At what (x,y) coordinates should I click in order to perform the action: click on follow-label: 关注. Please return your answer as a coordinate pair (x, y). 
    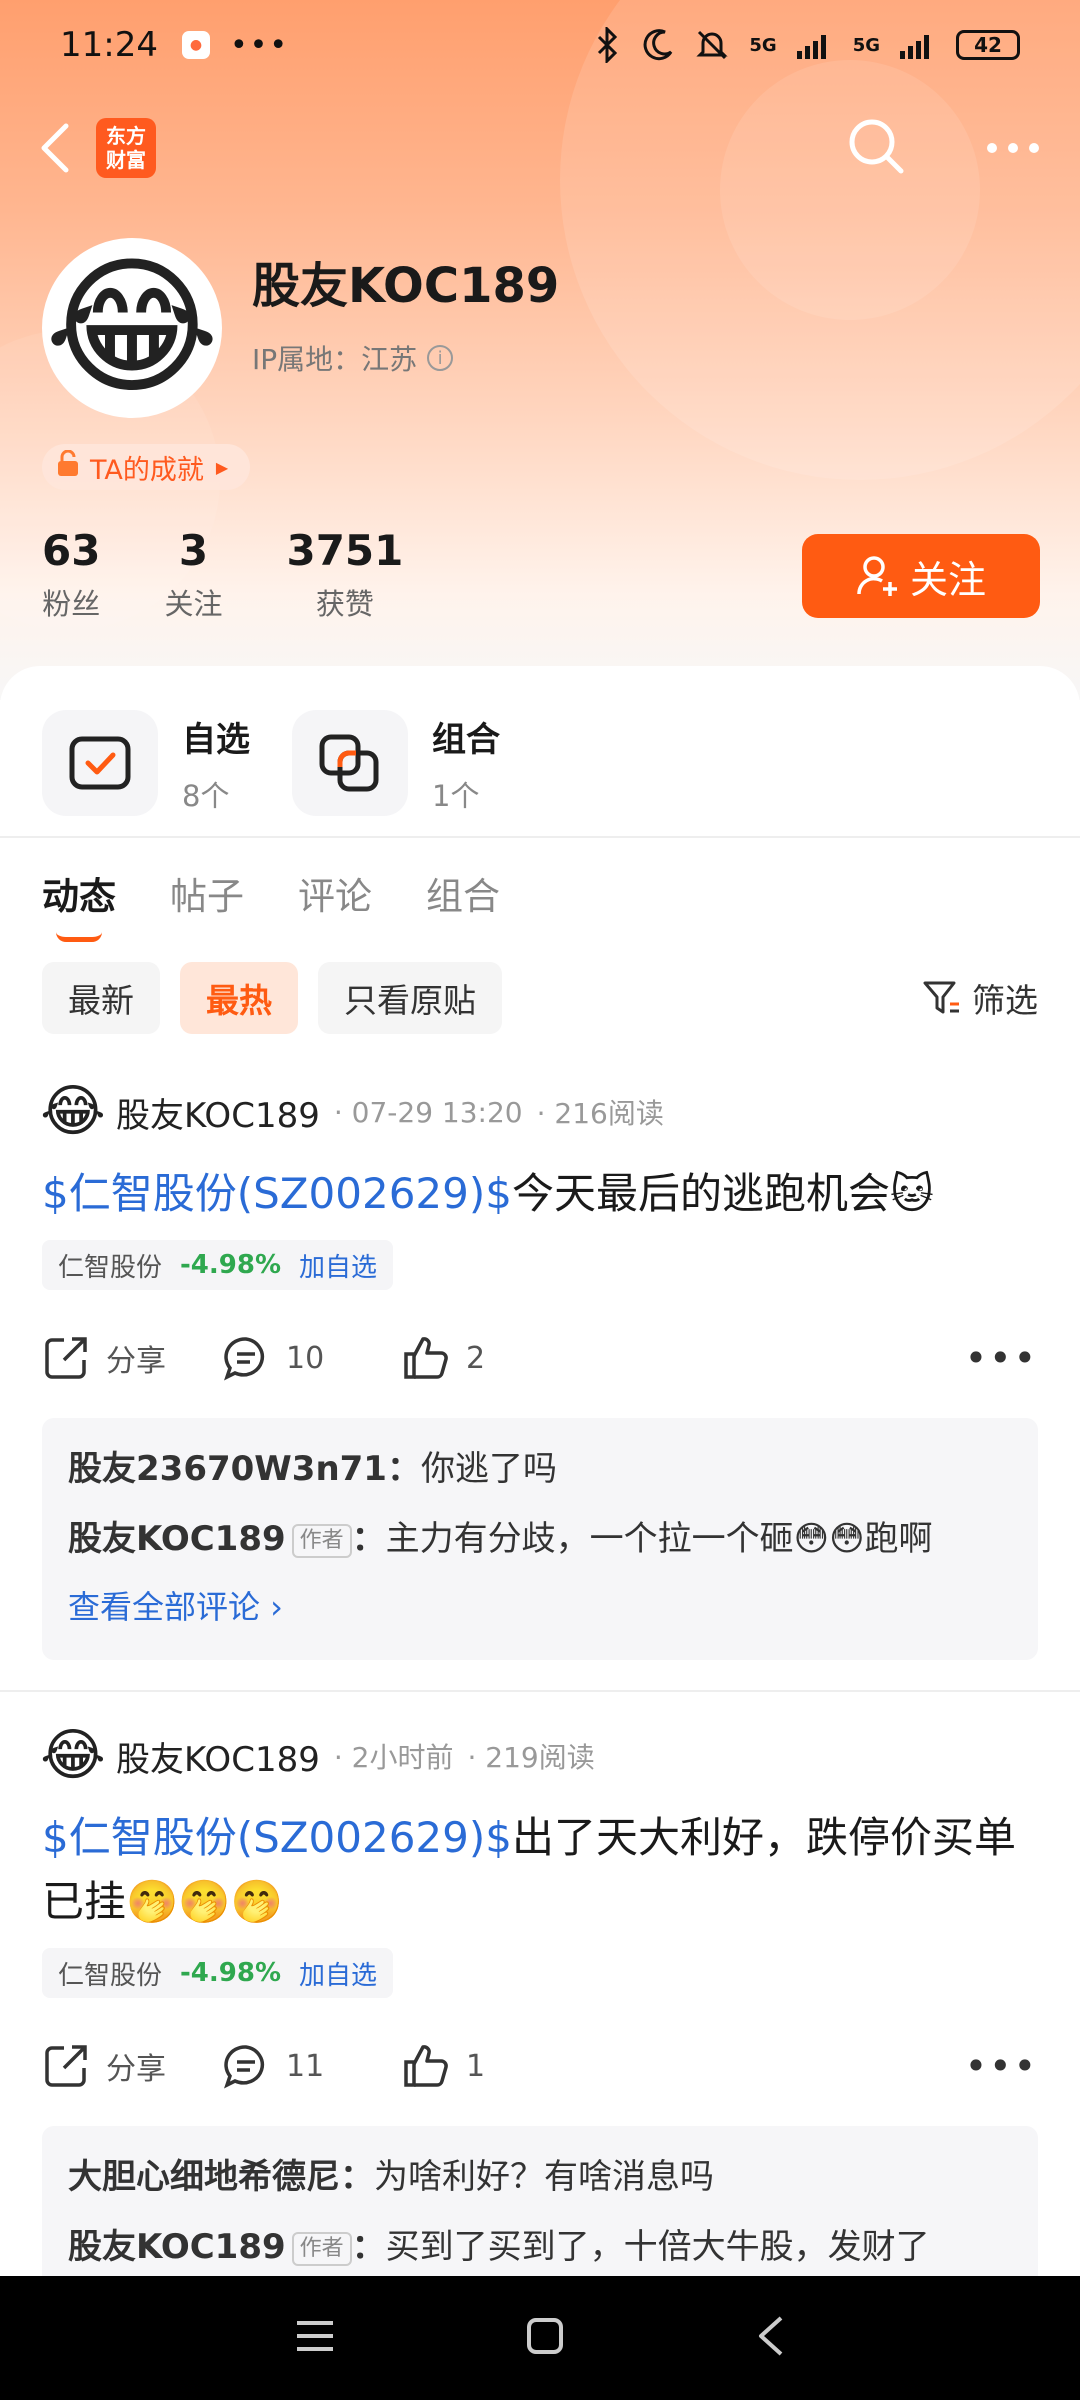
    Looking at the image, I should click on (947, 579).